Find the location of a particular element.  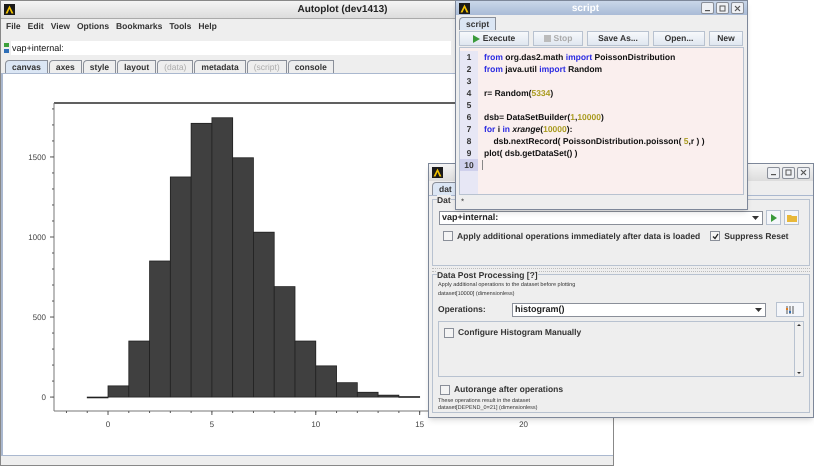

text-cursor is located at coordinates (482, 165).